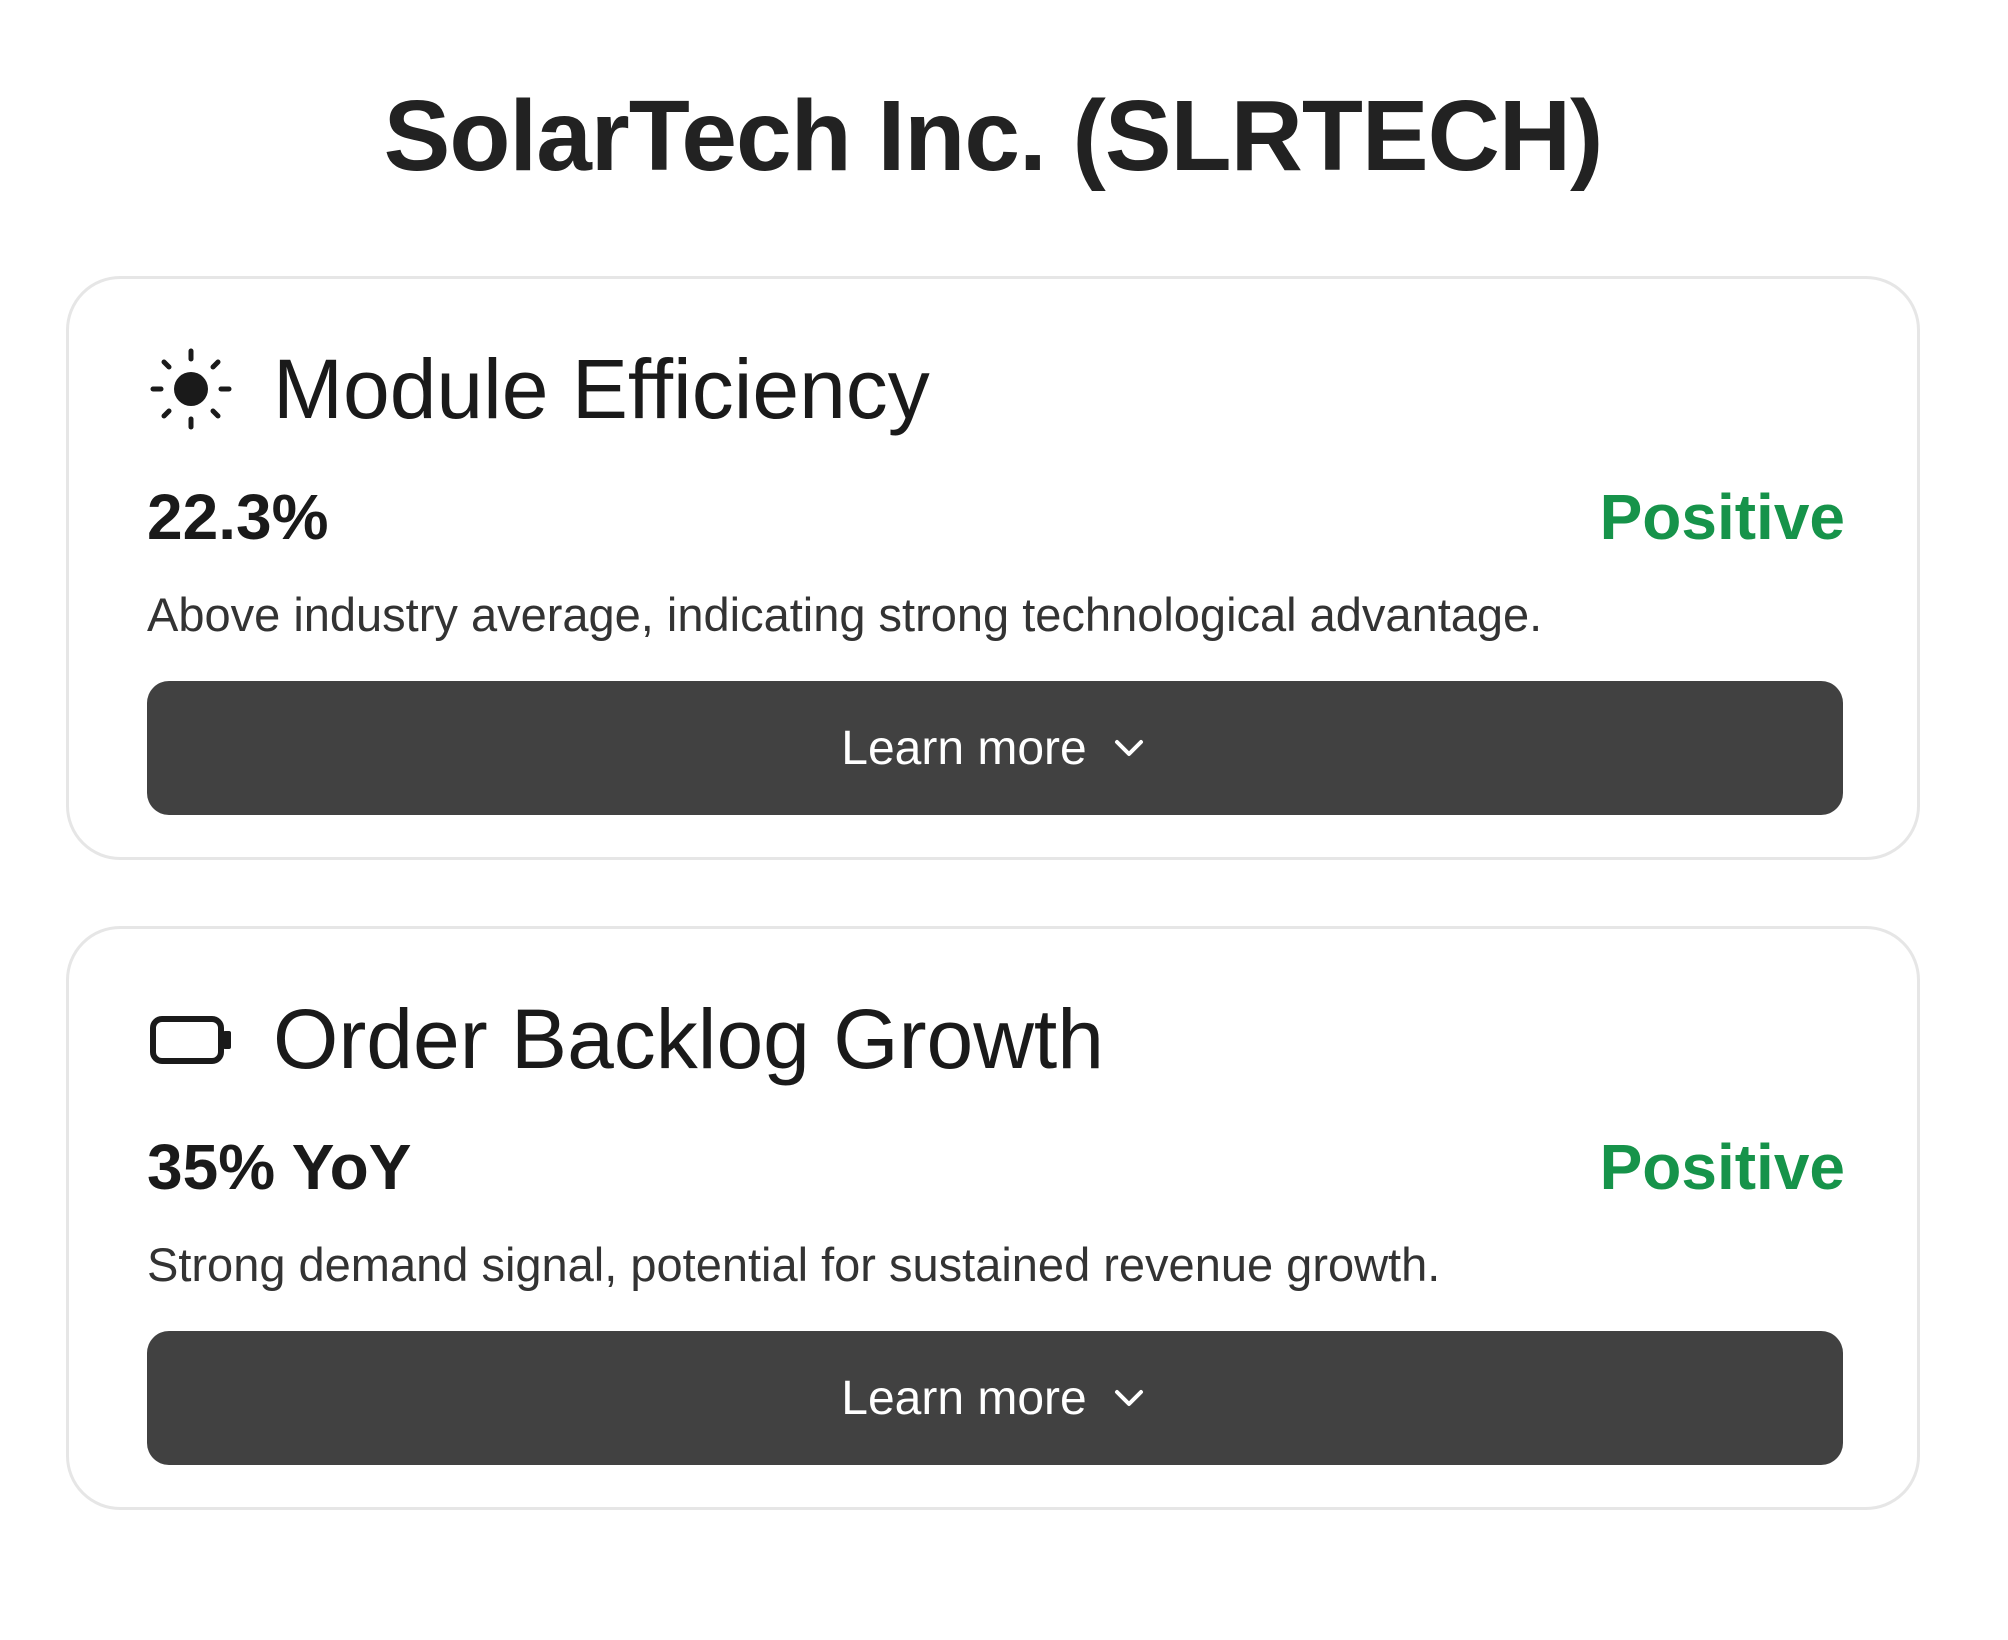 The image size is (2008, 1640). Describe the element at coordinates (279, 1167) in the screenshot. I see `metric-value: 35% YoY` at that location.